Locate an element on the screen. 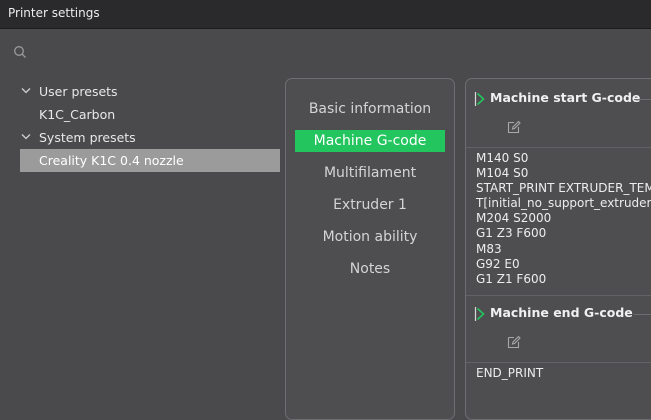 The image size is (651, 420). nav-item-multifilament: Multifilament is located at coordinates (370, 173).